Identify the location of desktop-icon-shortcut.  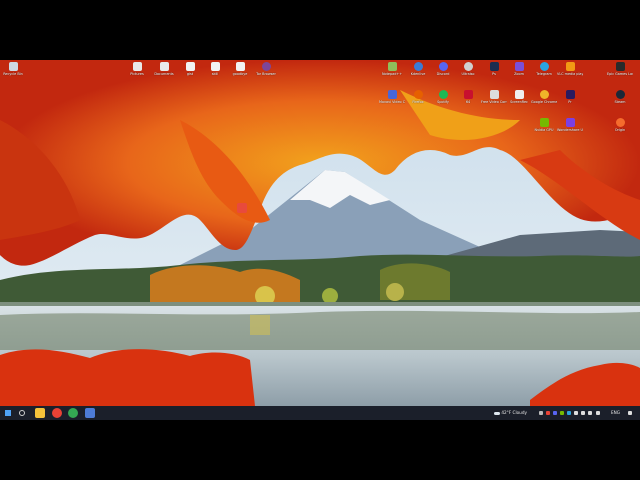
(242, 208).